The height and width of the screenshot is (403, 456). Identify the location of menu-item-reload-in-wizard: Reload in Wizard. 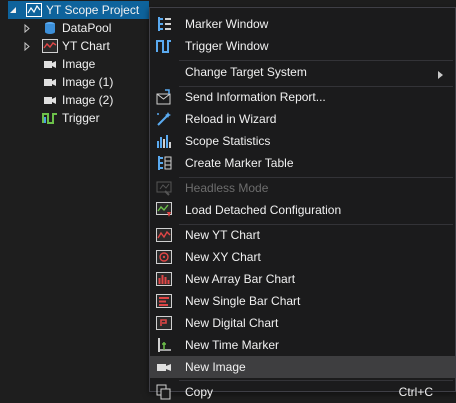
(302, 119).